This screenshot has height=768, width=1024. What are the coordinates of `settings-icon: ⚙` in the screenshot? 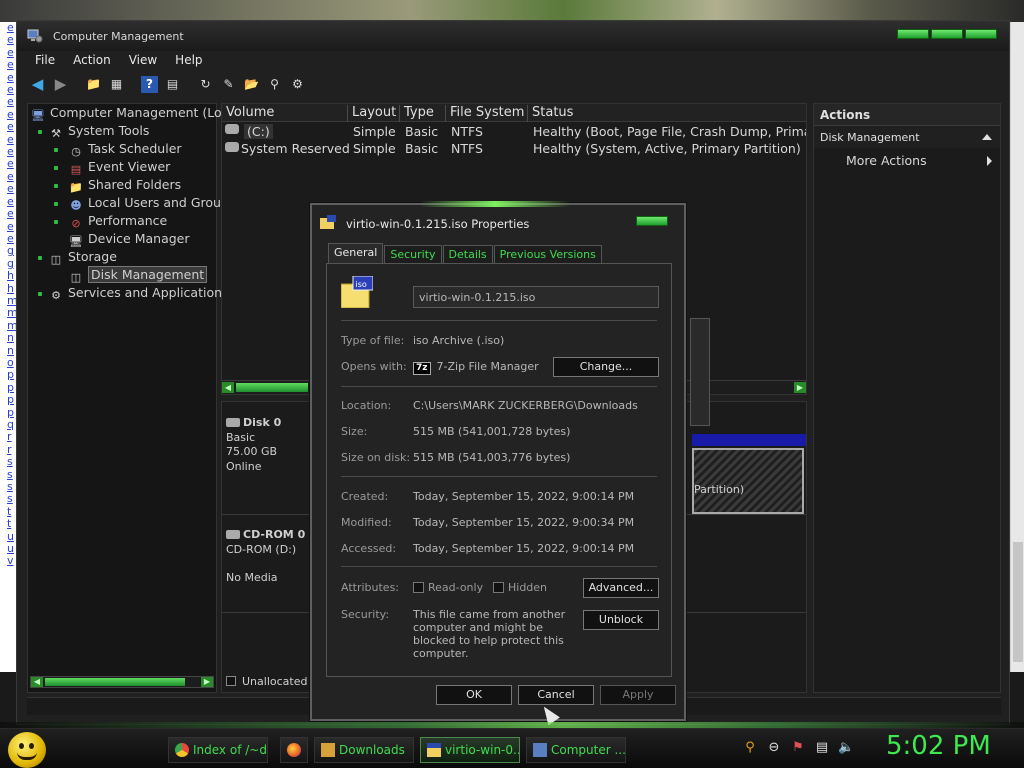 It's located at (297, 84).